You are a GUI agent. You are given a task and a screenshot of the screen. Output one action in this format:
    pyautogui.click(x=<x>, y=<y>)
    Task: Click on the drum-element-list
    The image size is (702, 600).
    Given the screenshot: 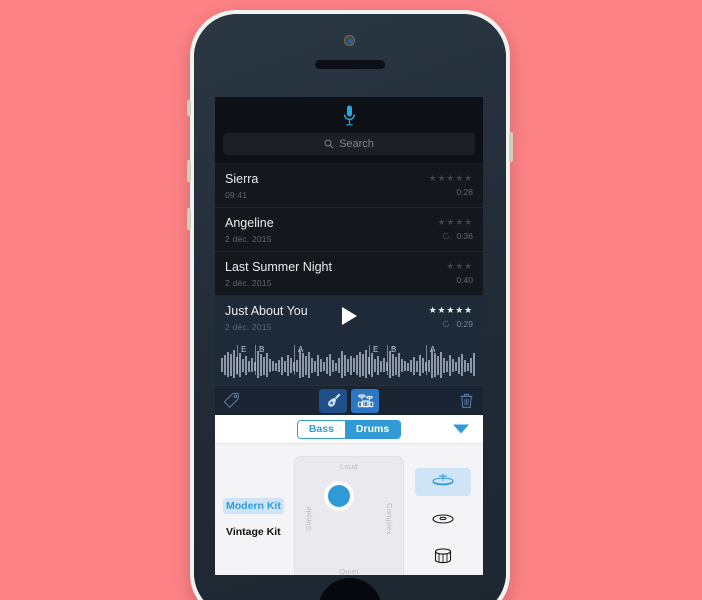 What is the action you would take?
    pyautogui.click(x=442, y=518)
    